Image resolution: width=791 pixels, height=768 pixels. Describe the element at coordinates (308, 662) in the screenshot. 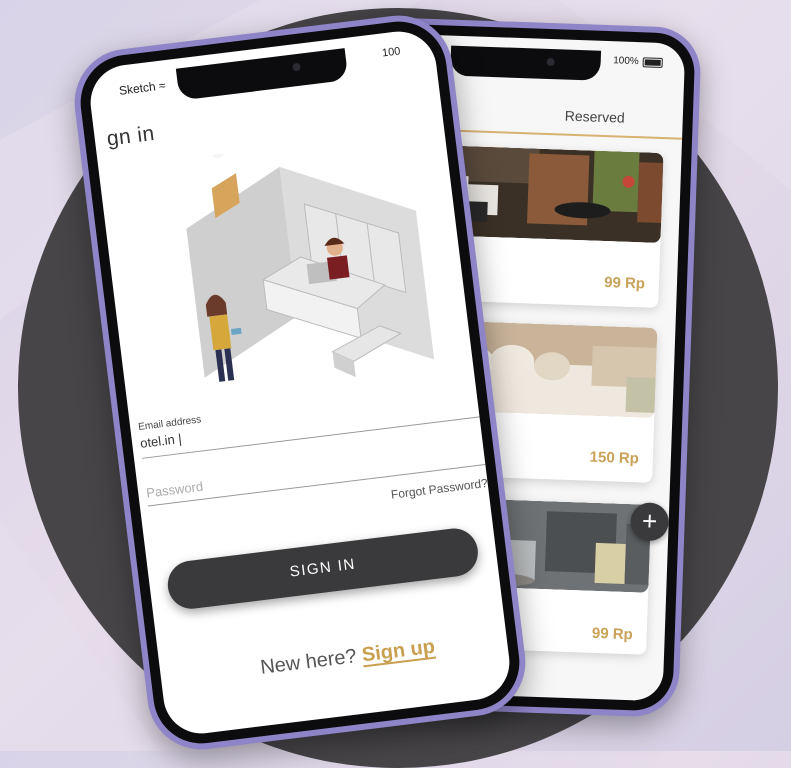

I see `signup-prompt: New here?` at that location.